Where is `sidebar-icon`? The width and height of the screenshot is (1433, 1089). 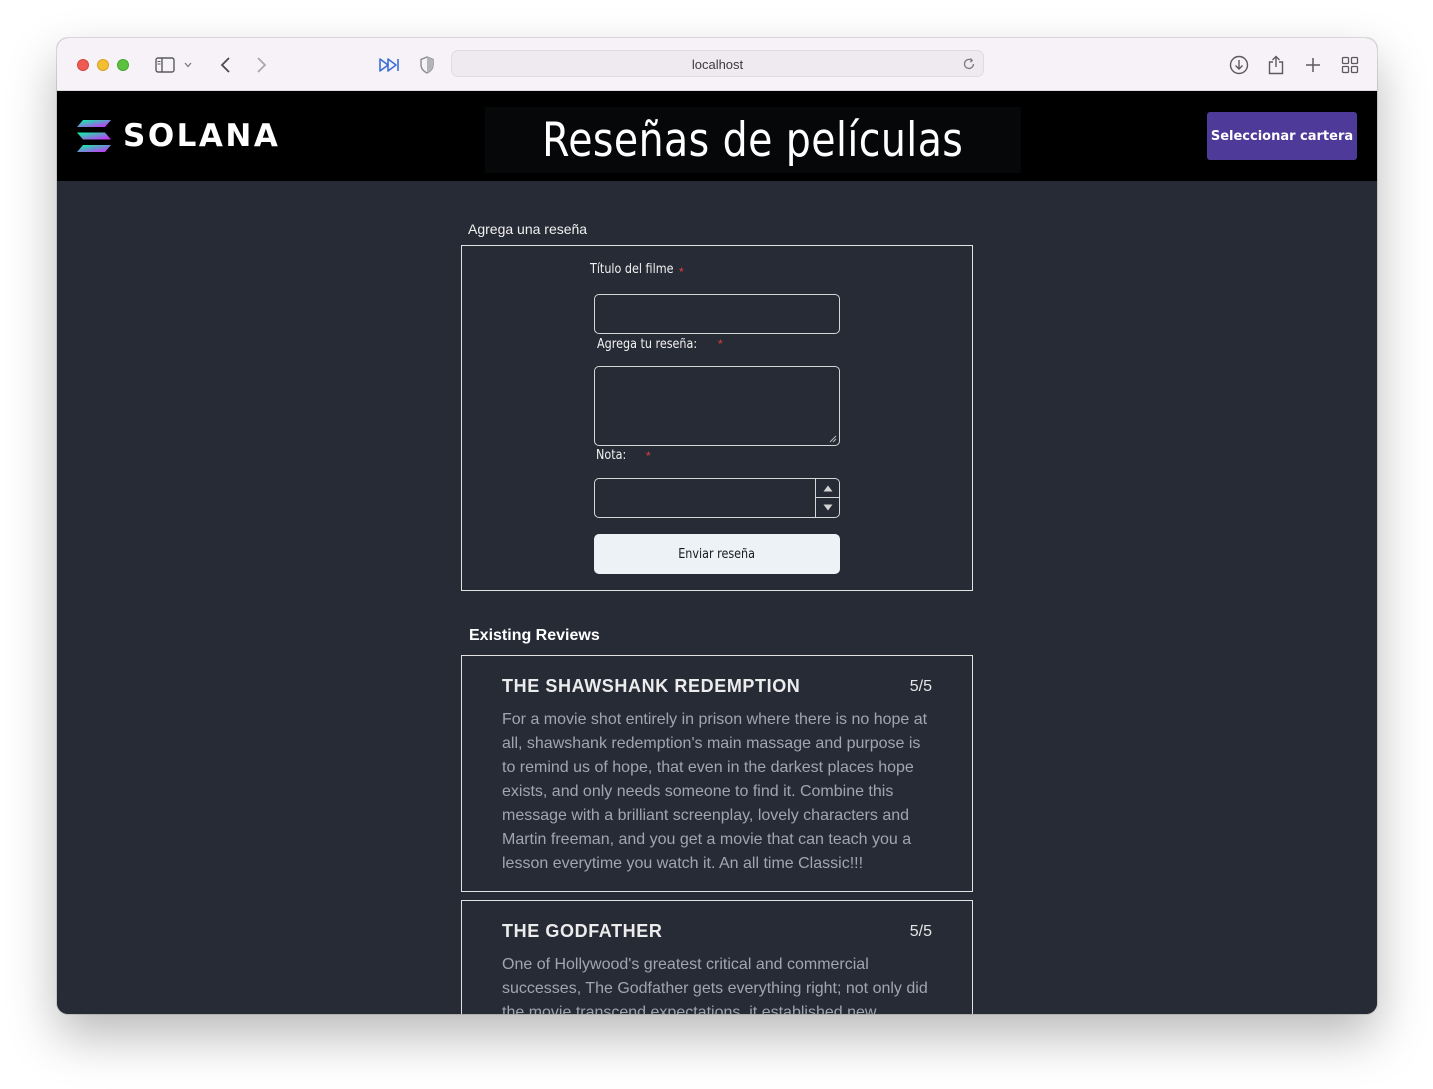
sidebar-icon is located at coordinates (165, 65).